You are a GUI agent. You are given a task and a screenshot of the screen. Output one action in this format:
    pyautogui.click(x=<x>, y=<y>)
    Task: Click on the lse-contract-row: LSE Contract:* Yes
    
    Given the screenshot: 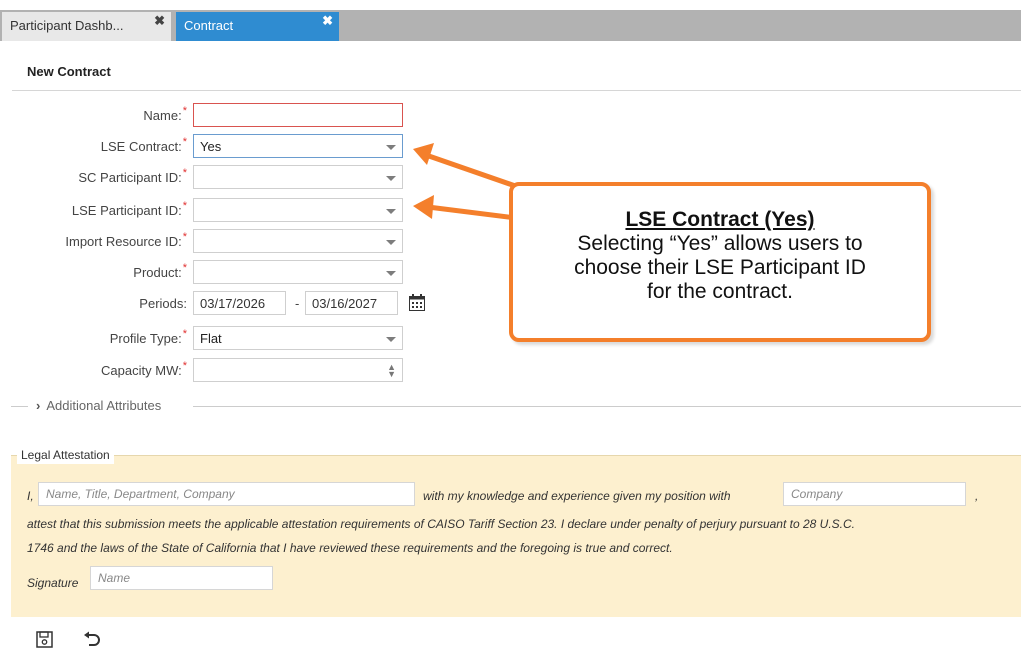 What is the action you would take?
    pyautogui.click(x=210, y=147)
    